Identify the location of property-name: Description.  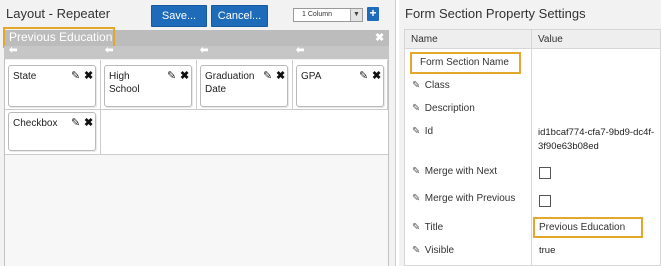
(449, 108).